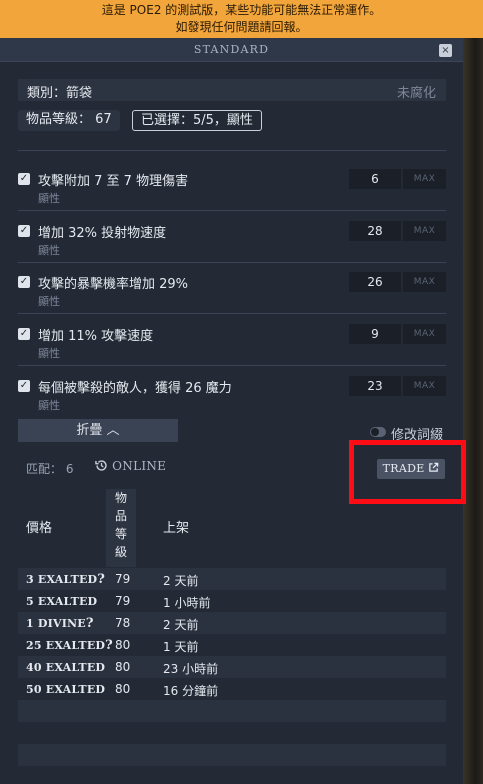 The width and height of the screenshot is (483, 784). What do you see at coordinates (407, 472) in the screenshot?
I see `highlight-annotation-box` at bounding box center [407, 472].